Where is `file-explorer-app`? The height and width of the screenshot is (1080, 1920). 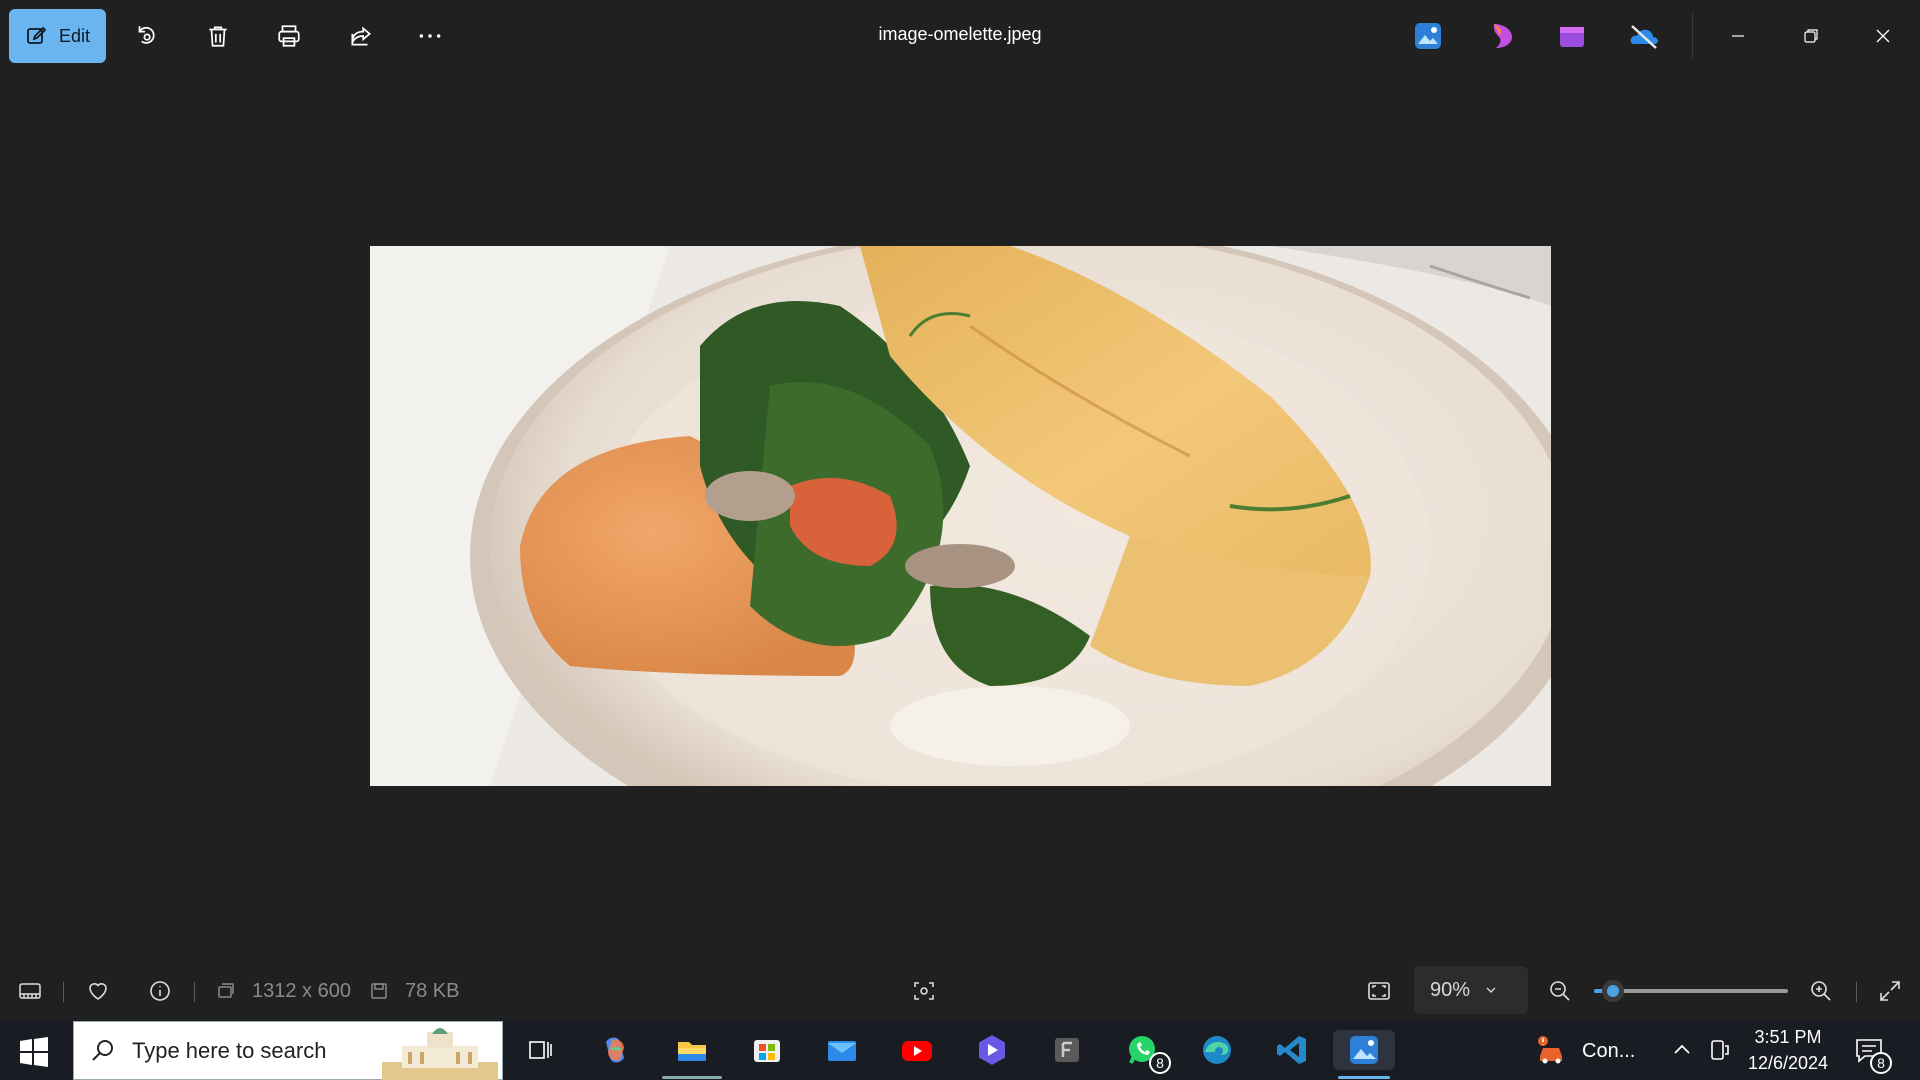
file-explorer-app is located at coordinates (692, 1050).